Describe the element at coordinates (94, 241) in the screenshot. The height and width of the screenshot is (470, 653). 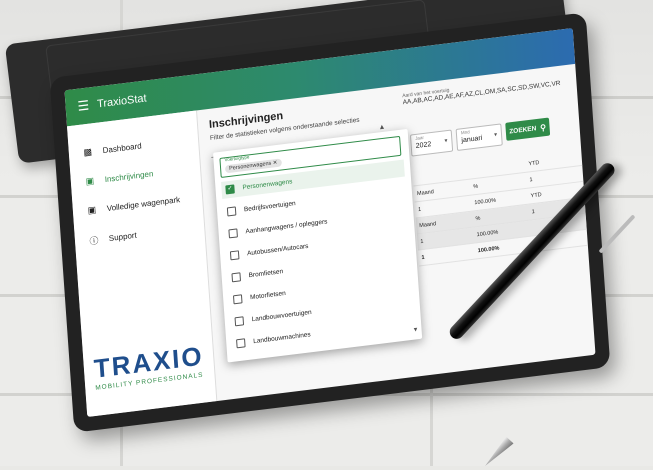
I see `help-icon: ⓘ` at that location.